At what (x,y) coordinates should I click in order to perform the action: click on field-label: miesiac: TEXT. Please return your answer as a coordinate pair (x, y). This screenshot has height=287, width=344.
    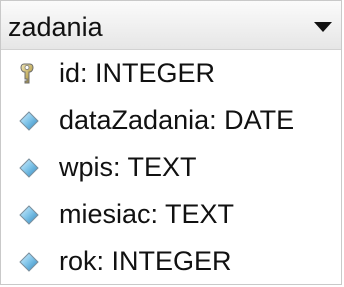
    Looking at the image, I should click on (147, 214).